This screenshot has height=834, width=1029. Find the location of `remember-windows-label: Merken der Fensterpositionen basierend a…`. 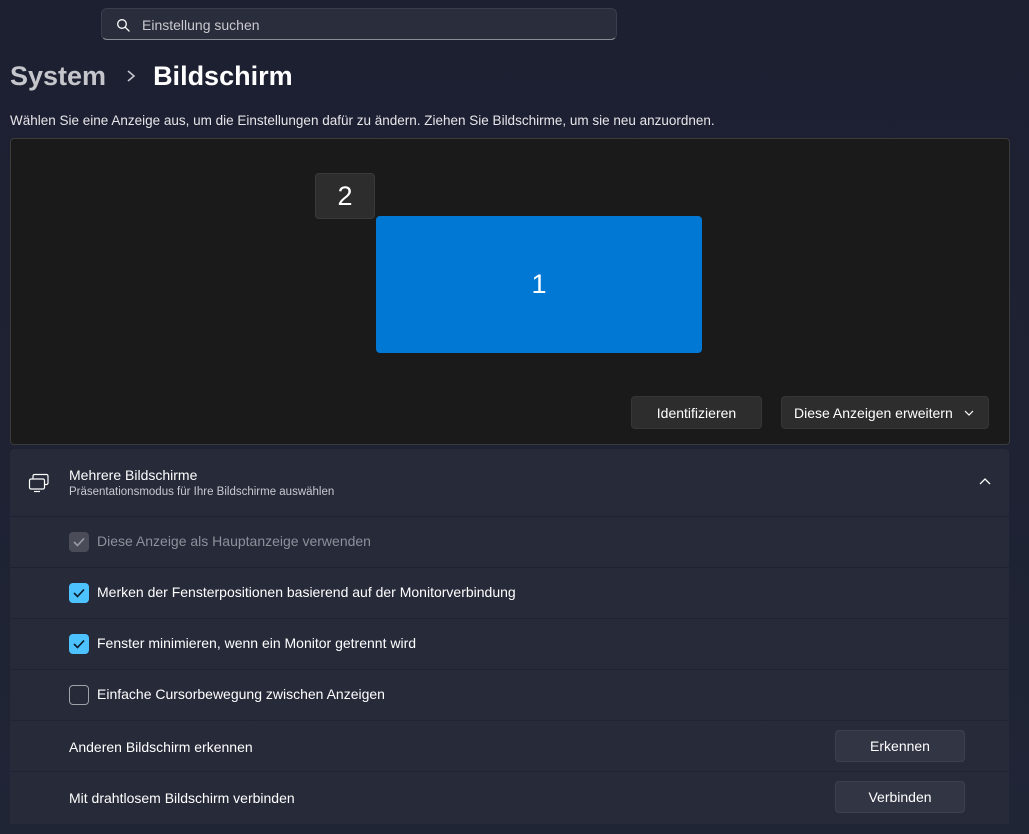

remember-windows-label: Merken der Fensterpositionen basierend a… is located at coordinates (306, 592).